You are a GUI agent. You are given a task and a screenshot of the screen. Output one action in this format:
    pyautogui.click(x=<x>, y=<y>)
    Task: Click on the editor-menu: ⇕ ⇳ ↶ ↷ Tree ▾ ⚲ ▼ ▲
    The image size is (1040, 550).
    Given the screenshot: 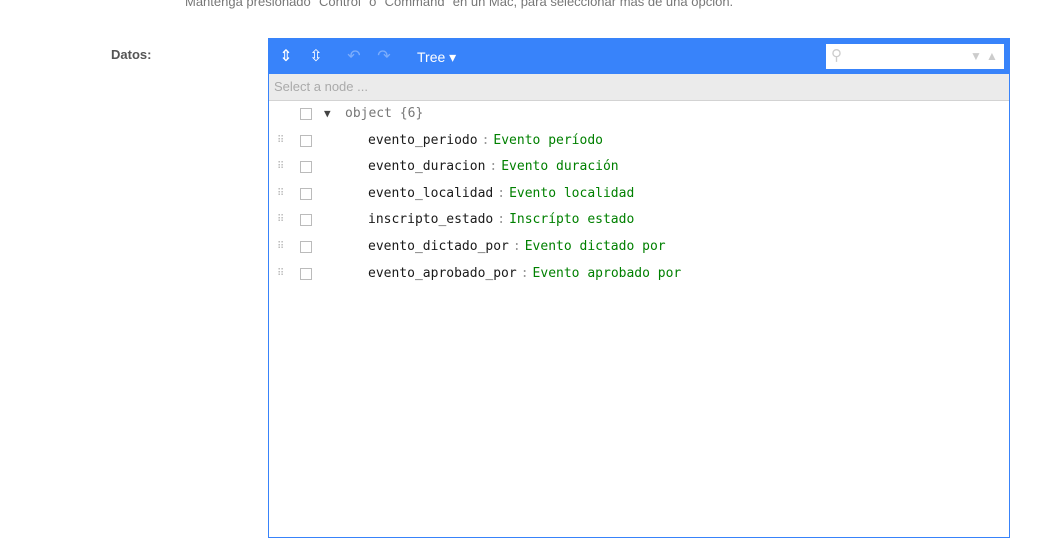 What is the action you would take?
    pyautogui.click(x=639, y=56)
    